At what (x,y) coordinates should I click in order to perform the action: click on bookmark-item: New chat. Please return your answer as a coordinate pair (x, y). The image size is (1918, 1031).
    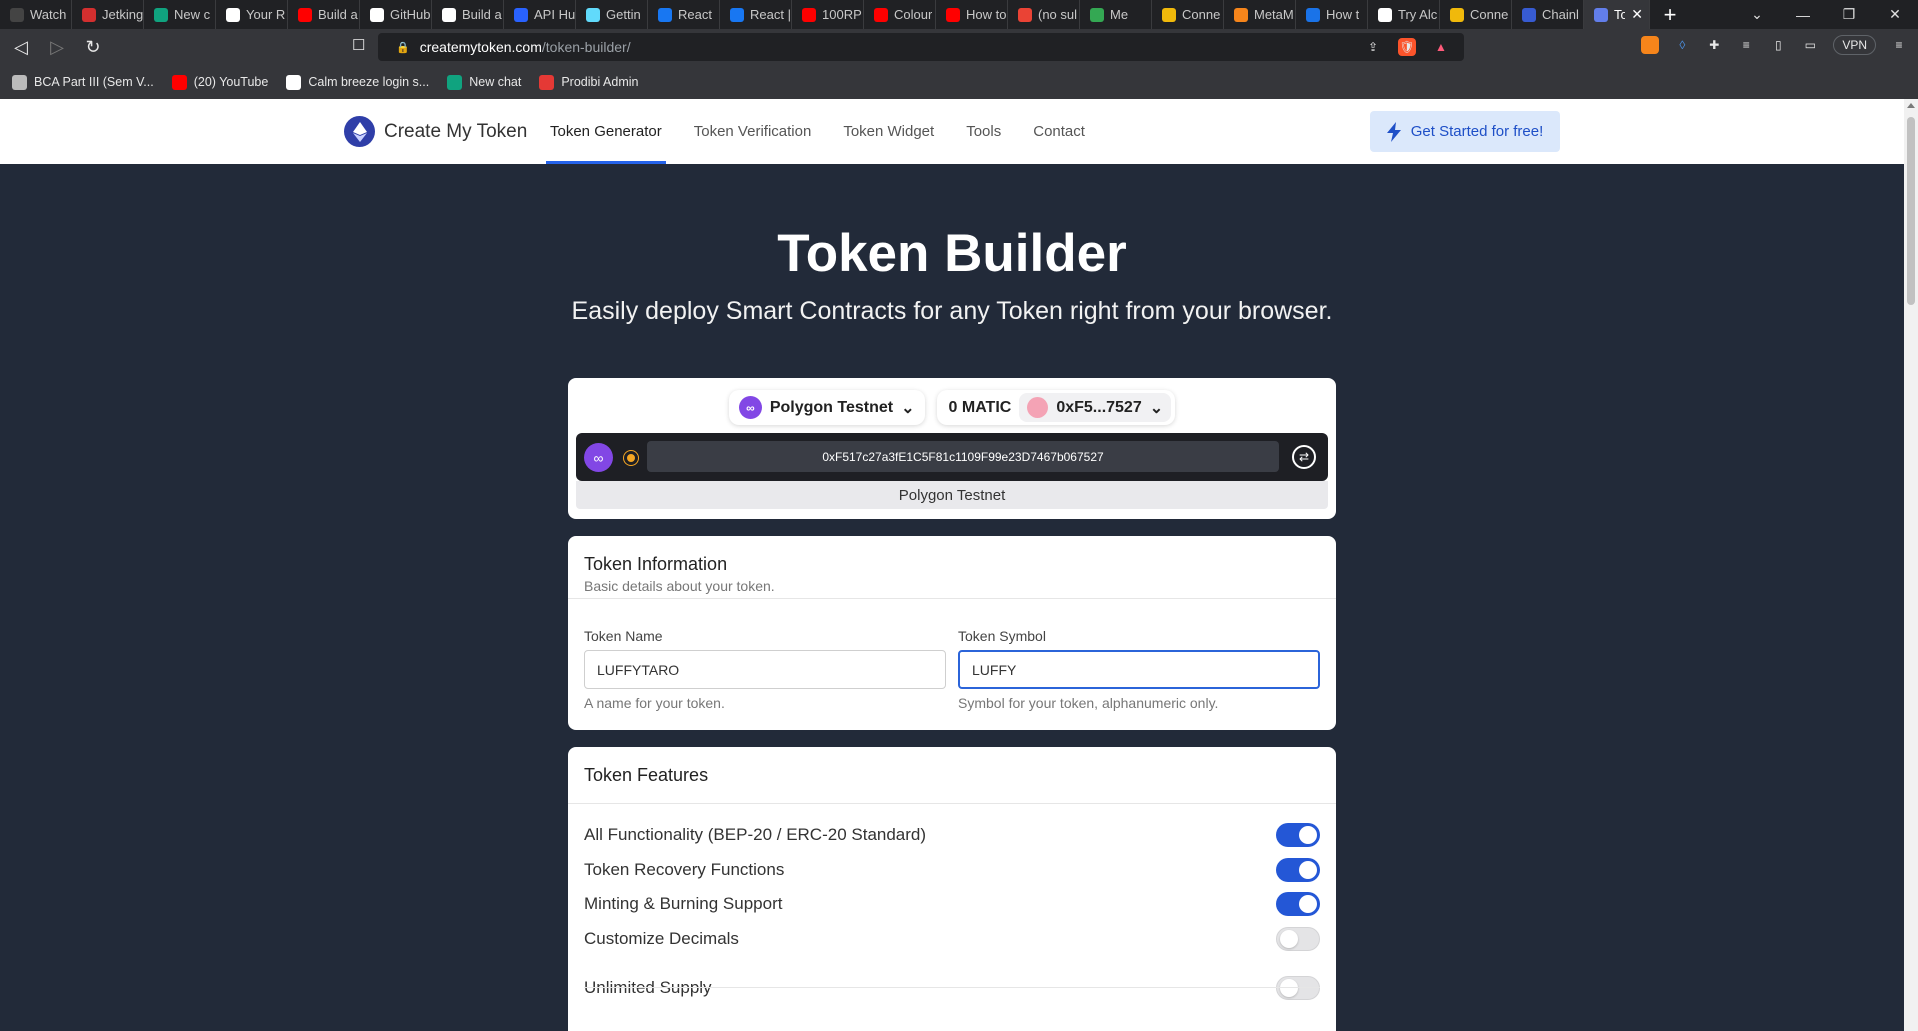
    Looking at the image, I should click on (484, 82).